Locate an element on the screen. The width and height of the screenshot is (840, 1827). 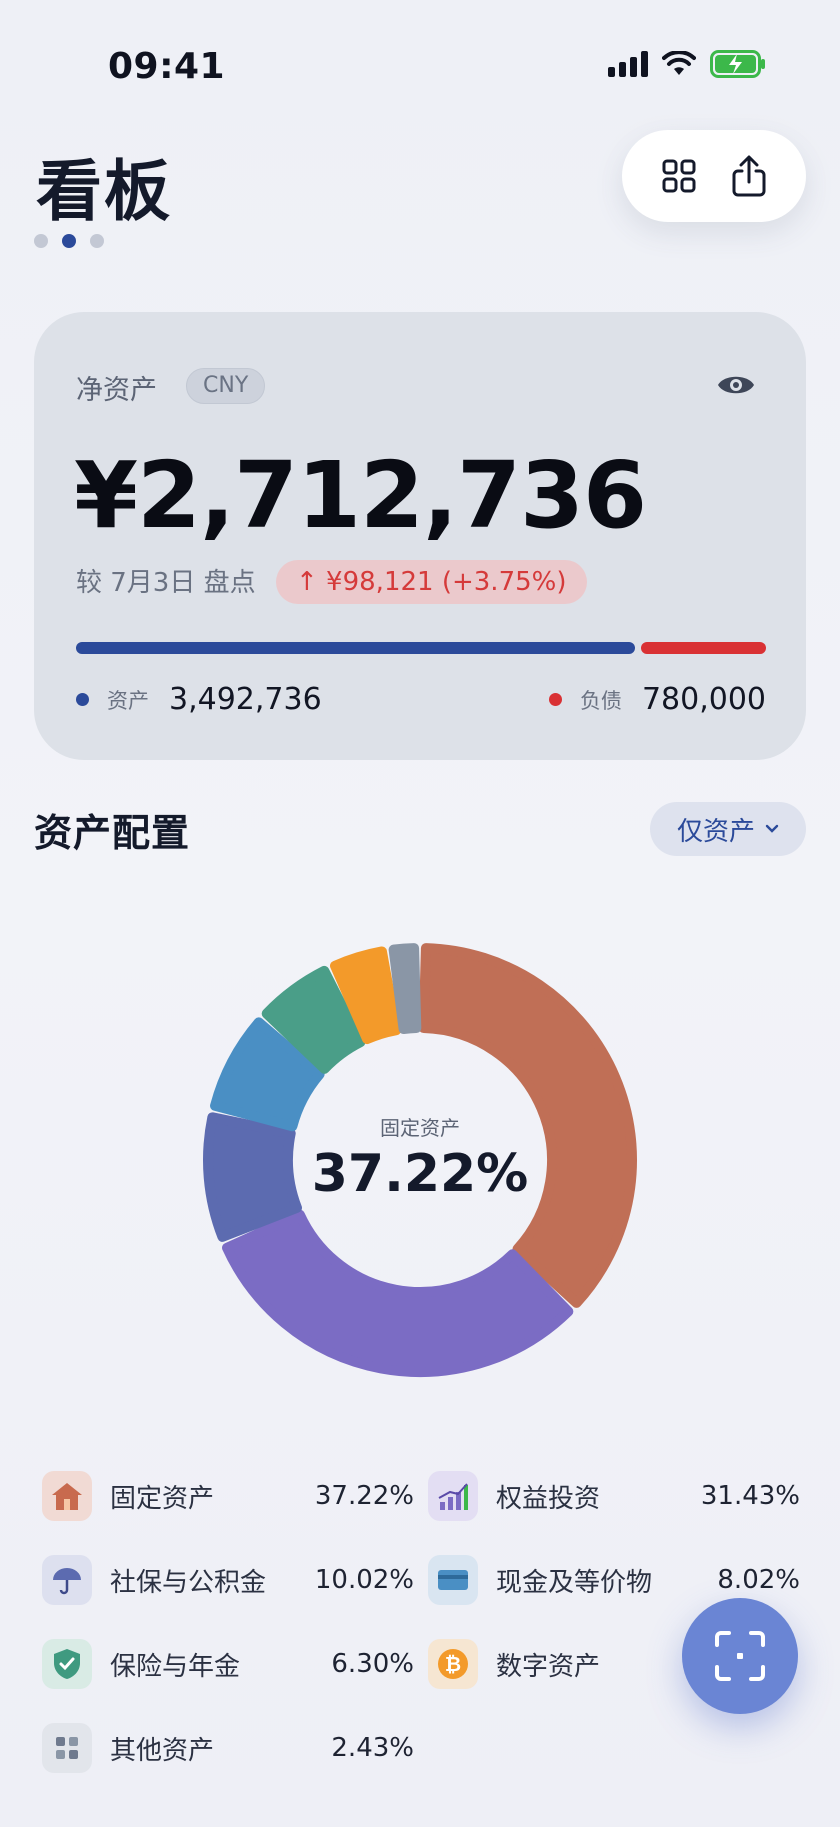
net-worth-label: 净资产 is located at coordinates (116, 390).